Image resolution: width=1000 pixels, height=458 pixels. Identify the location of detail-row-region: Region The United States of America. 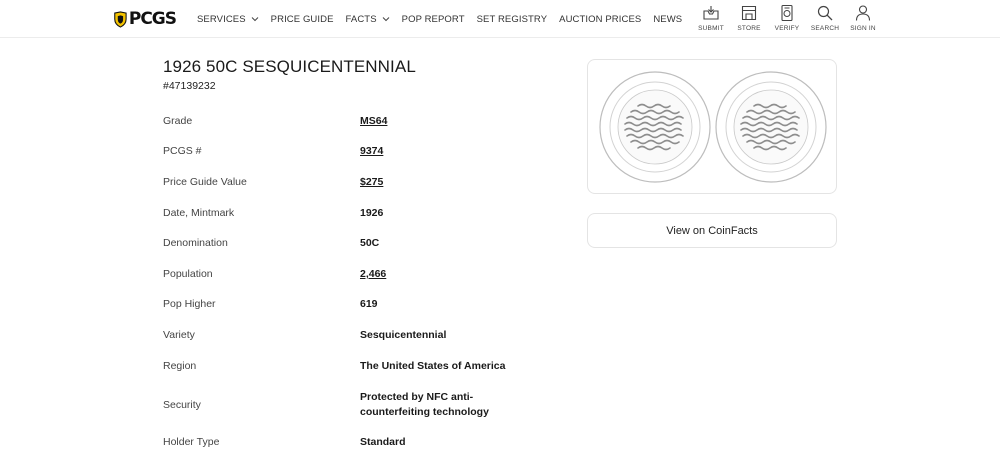
(343, 366).